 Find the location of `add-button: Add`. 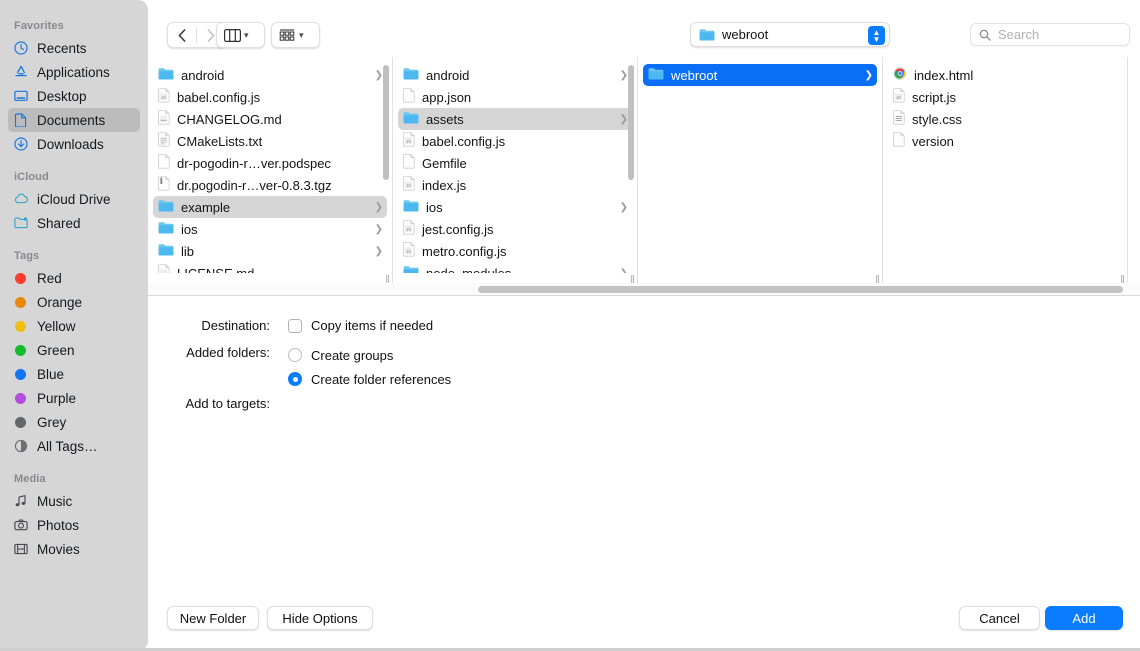

add-button: Add is located at coordinates (1084, 618).